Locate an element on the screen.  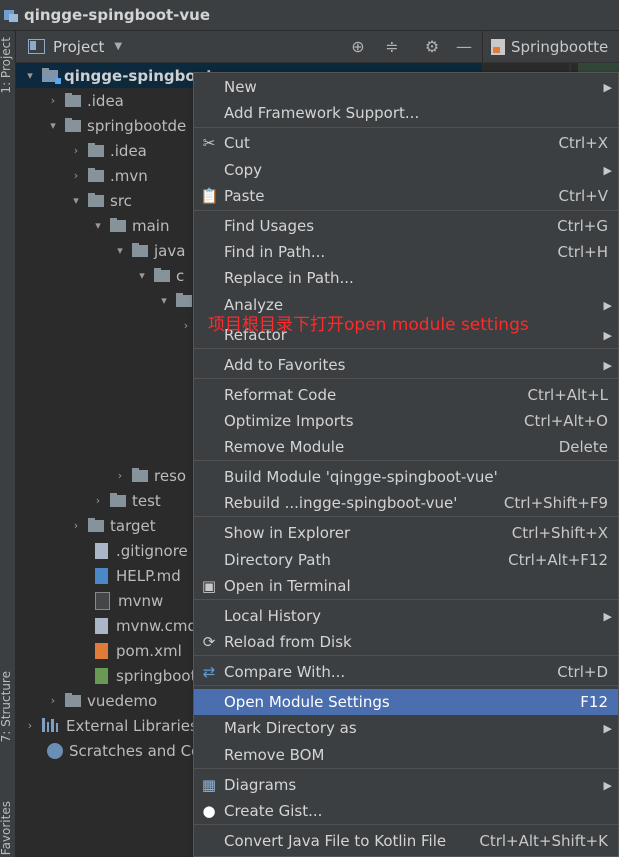
menu-item-optimize-imports: Optimize Imports Ctrl+Alt+O is located at coordinates (406, 421).